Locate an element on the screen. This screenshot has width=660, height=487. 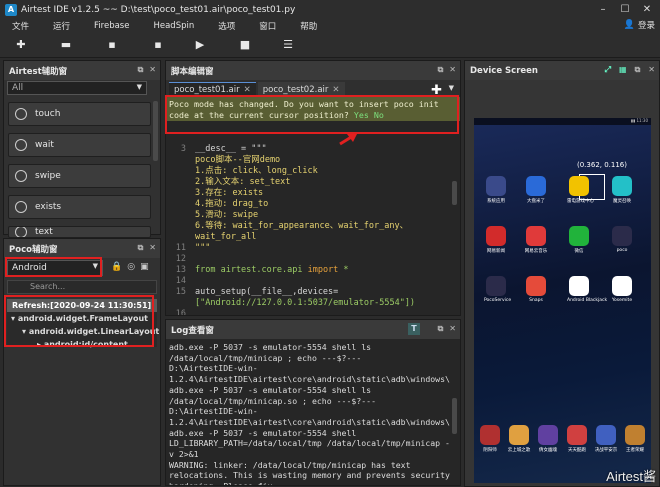
line-number: 3 is located at coordinates (183, 149).